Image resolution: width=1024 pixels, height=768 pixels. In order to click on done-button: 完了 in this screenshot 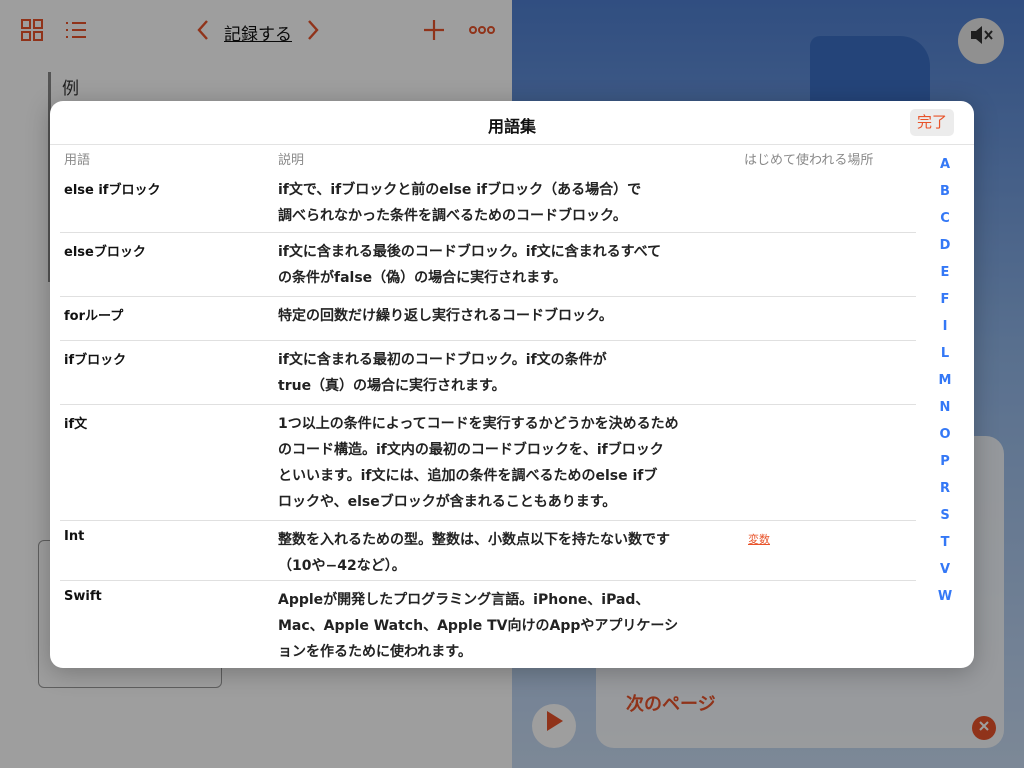, I will do `click(932, 122)`.